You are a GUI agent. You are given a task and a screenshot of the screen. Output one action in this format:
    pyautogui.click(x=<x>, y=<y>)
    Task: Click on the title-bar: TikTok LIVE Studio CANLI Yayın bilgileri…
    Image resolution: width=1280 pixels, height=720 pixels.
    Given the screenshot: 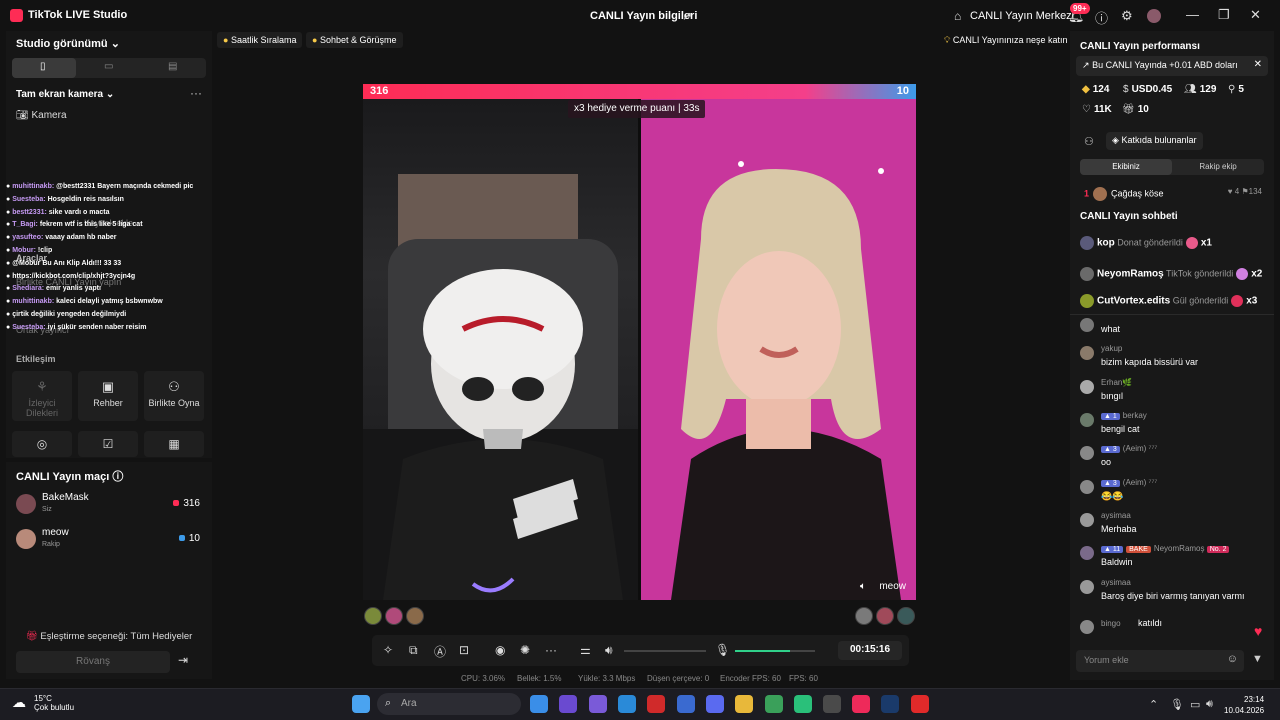 What is the action you would take?
    pyautogui.click(x=640, y=15)
    